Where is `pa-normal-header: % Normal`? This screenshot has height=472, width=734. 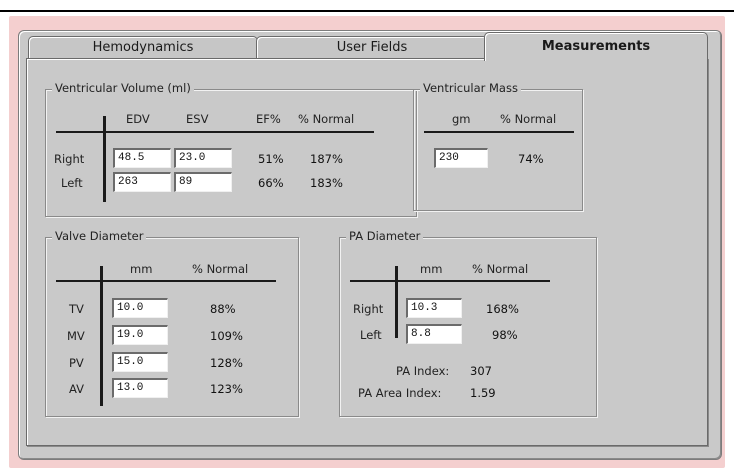
pa-normal-header: % Normal is located at coordinates (500, 269).